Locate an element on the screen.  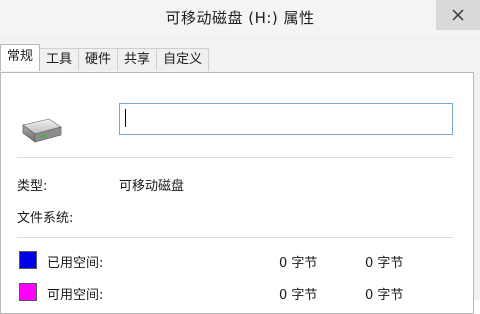
tab-hardware: 硬件 is located at coordinates (98, 59).